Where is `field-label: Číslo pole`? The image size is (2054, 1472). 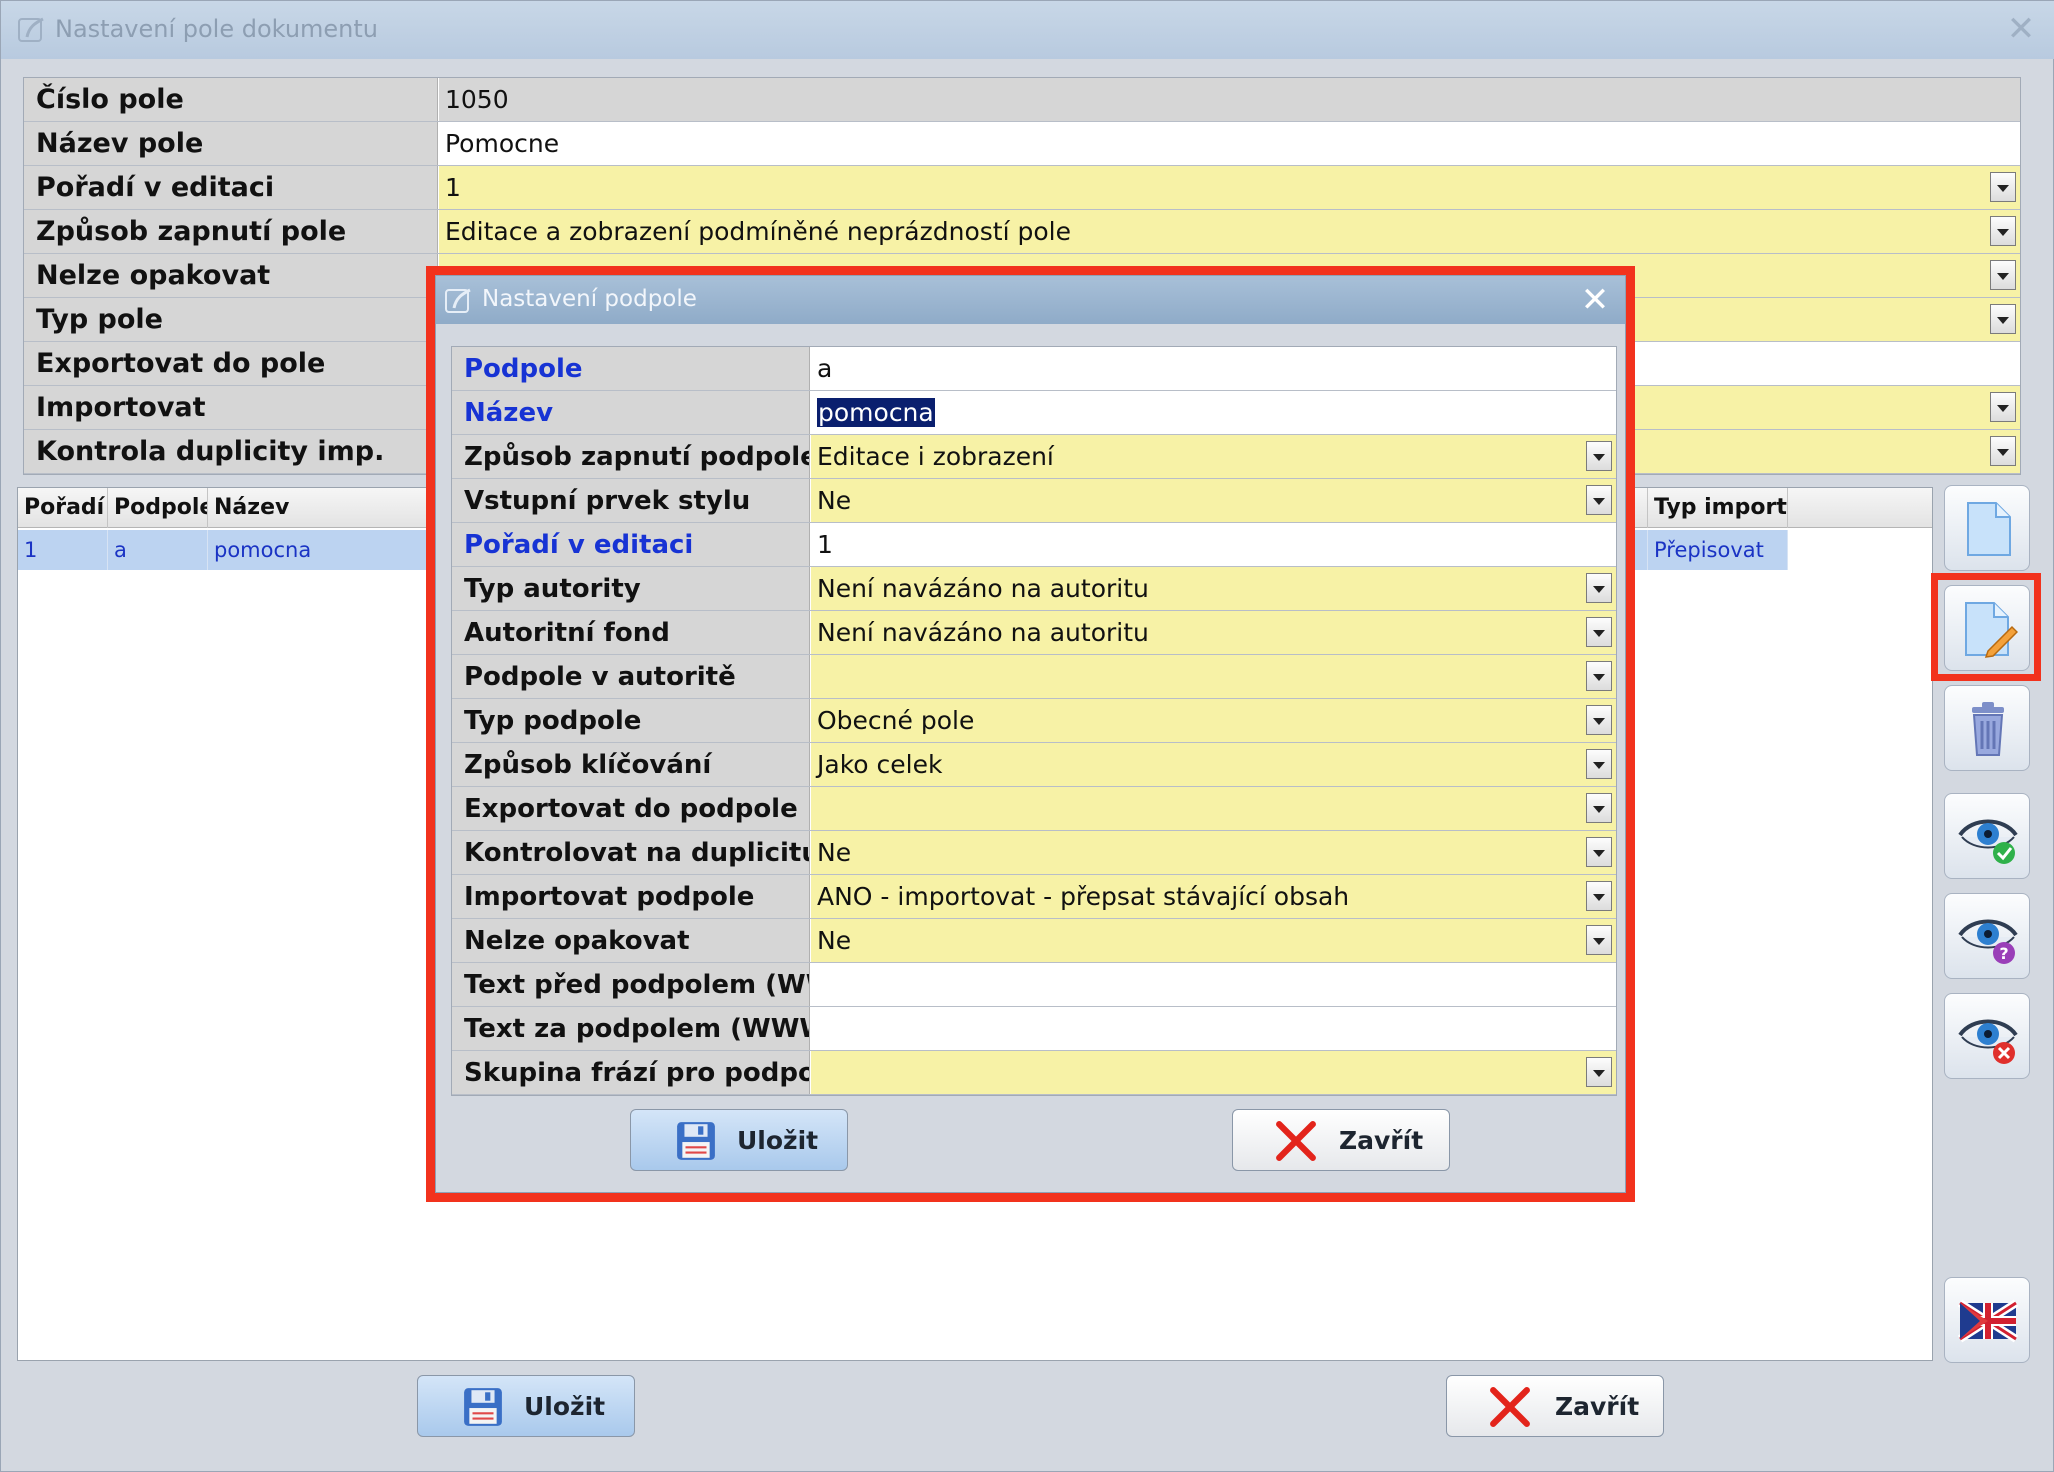 field-label: Číslo pole is located at coordinates (231, 99).